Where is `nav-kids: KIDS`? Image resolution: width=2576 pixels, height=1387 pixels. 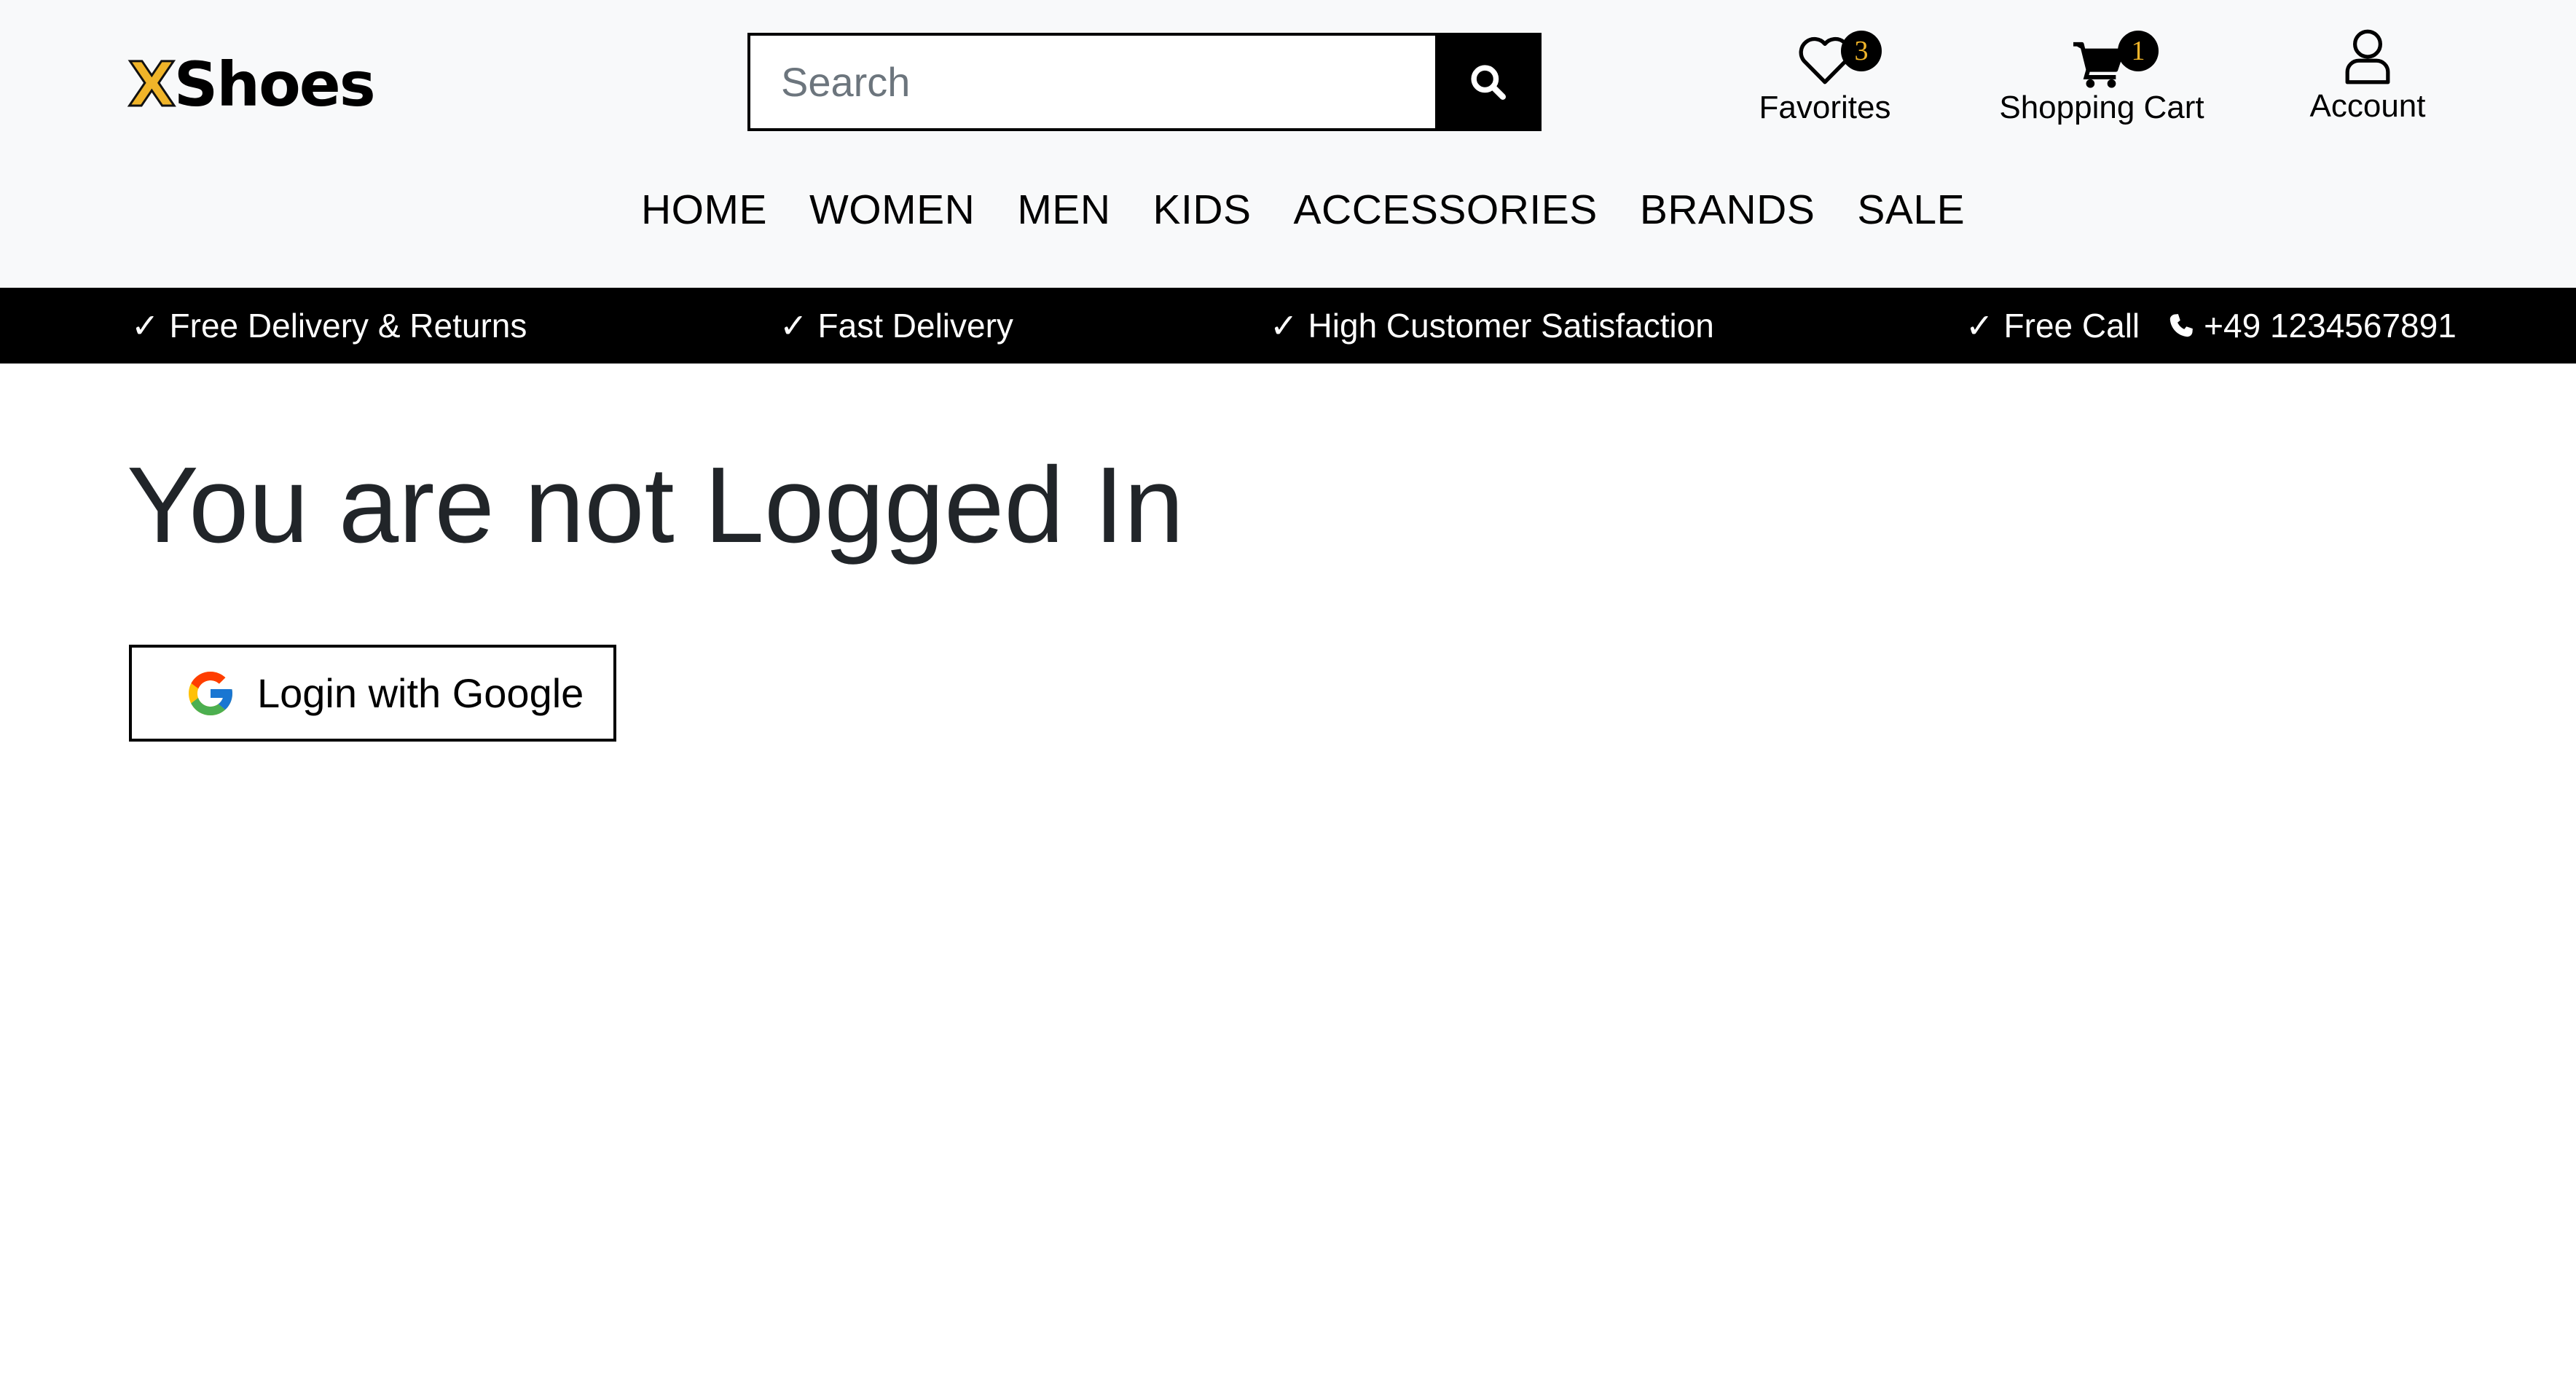 nav-kids: KIDS is located at coordinates (1201, 210).